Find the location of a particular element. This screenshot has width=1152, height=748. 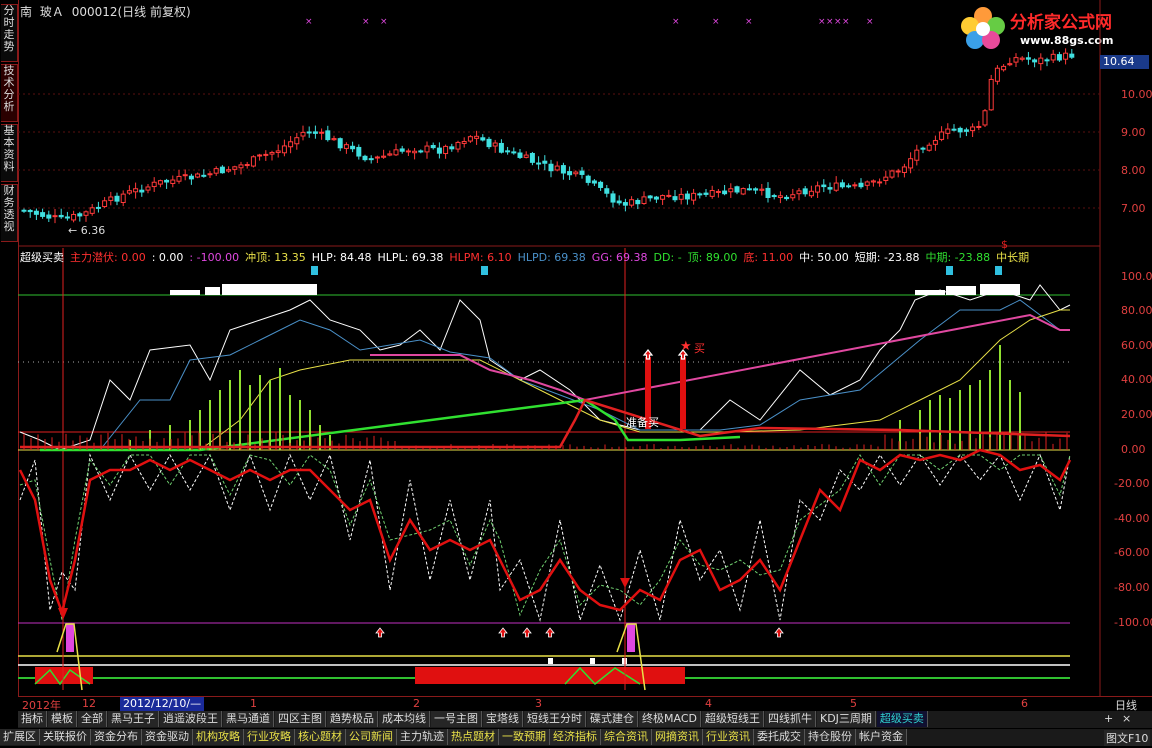

indicator-axis-label: -80.00 is located at coordinates (1132, 587).